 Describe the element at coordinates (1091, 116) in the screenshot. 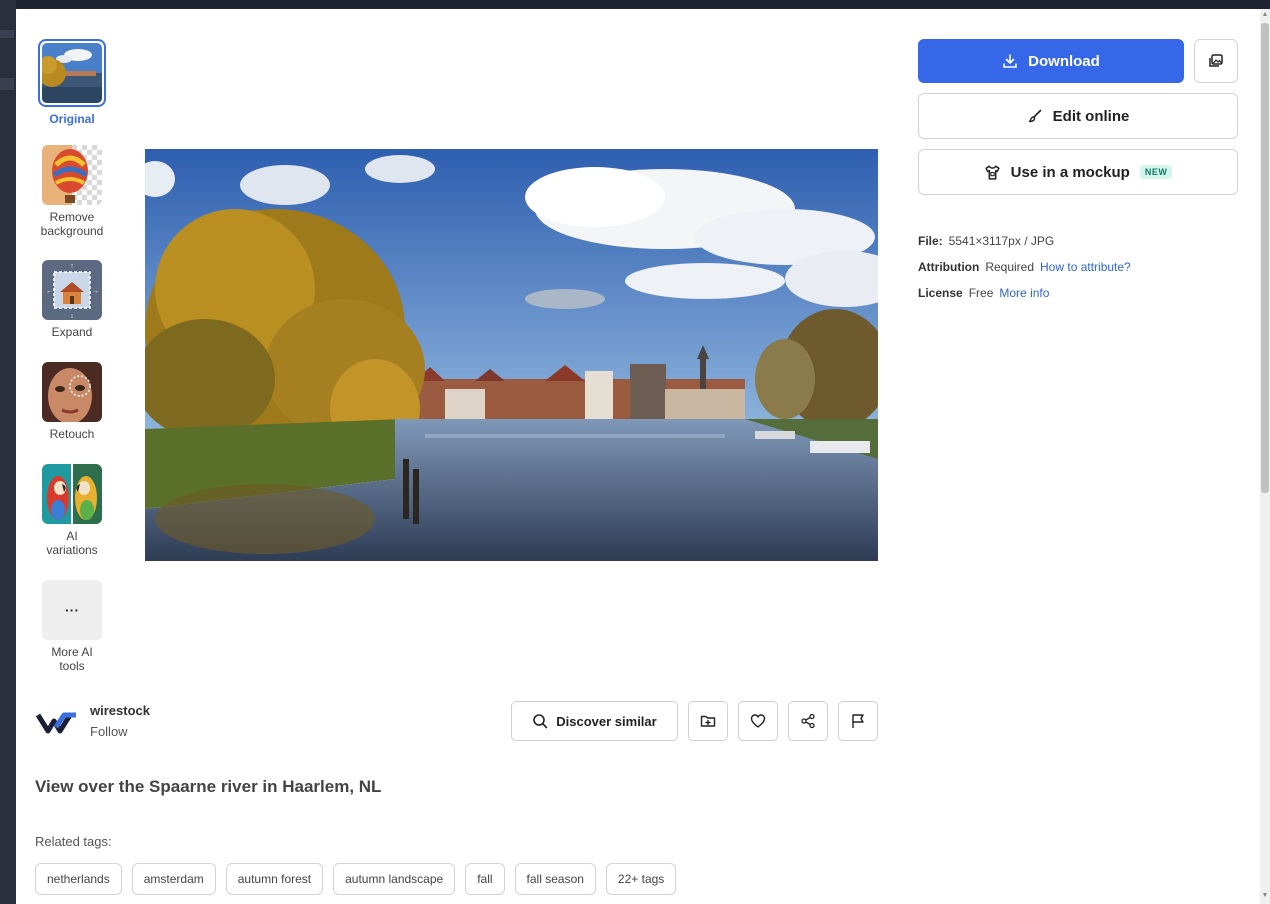

I see `edit-online-label: Edit online` at that location.